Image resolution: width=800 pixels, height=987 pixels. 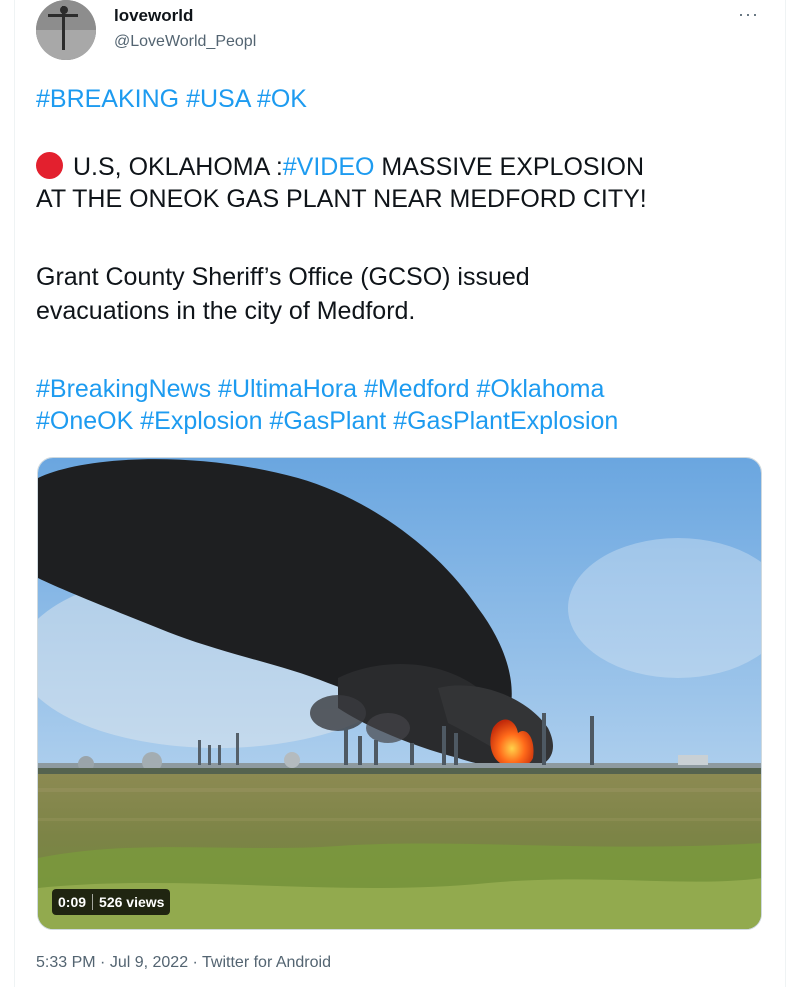 I want to click on red-circle-icon, so click(x=49, y=165).